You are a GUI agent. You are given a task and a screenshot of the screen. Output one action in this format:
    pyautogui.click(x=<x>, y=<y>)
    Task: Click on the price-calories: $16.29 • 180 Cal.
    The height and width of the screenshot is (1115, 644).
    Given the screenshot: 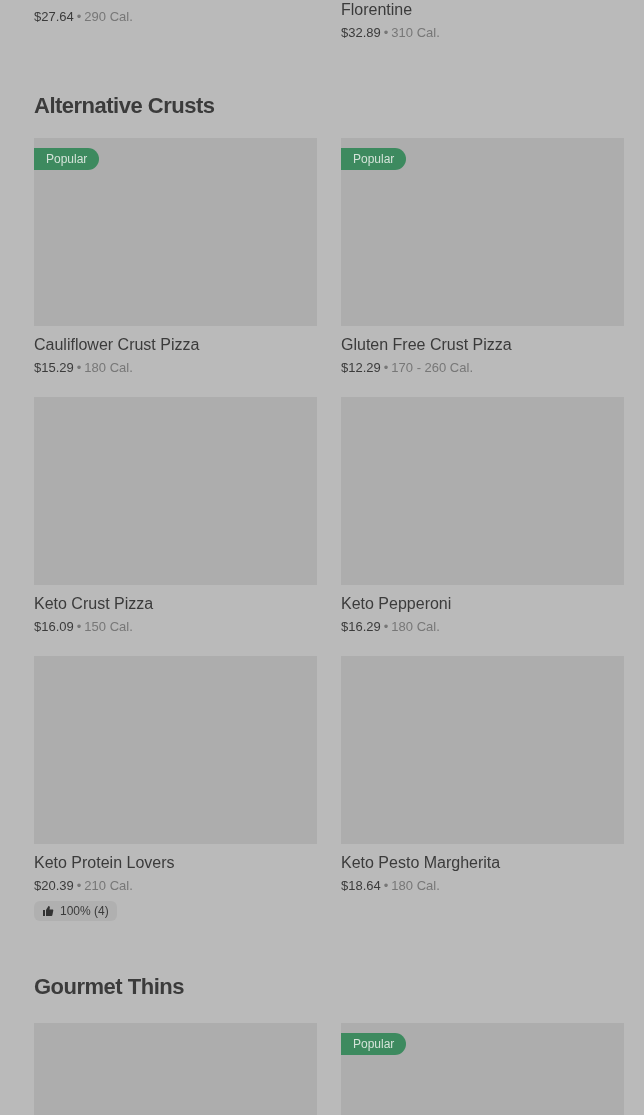 What is the action you would take?
    pyautogui.click(x=391, y=627)
    